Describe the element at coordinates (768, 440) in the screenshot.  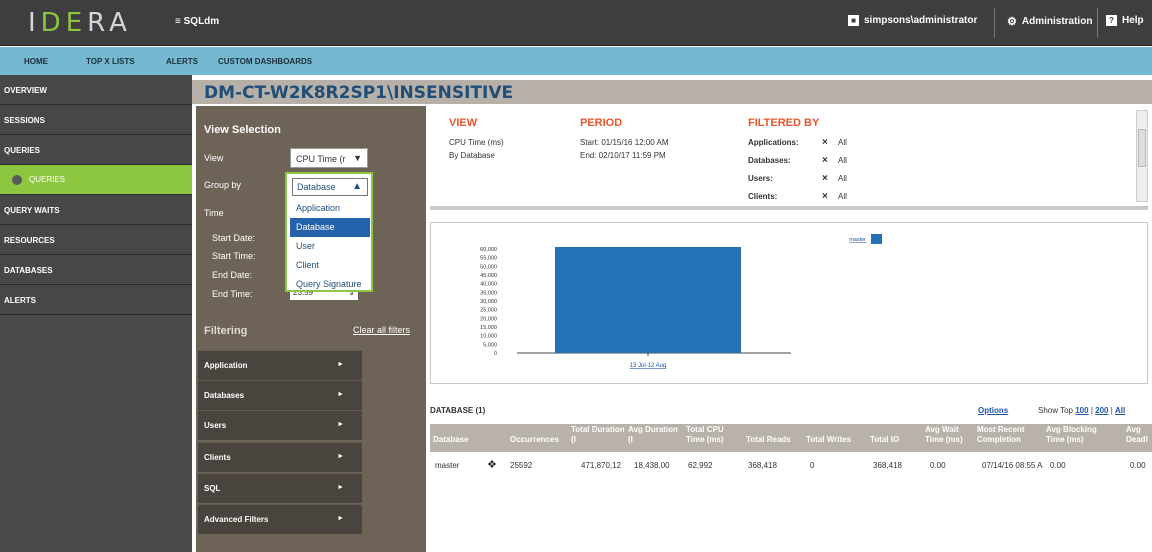
I see `column-header-total-reads: Total Reads` at that location.